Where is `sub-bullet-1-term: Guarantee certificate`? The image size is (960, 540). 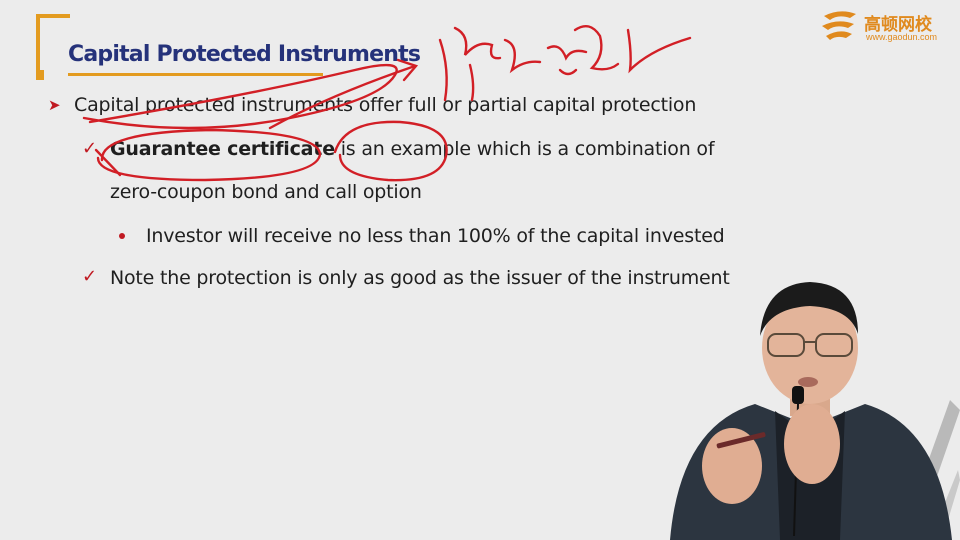 sub-bullet-1-term: Guarantee certificate is located at coordinates (222, 149).